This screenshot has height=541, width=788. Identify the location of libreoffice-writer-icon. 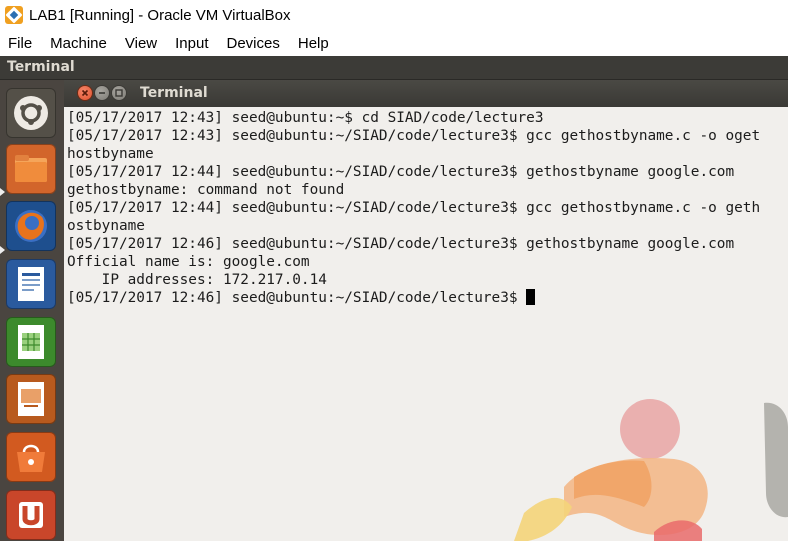
(31, 284).